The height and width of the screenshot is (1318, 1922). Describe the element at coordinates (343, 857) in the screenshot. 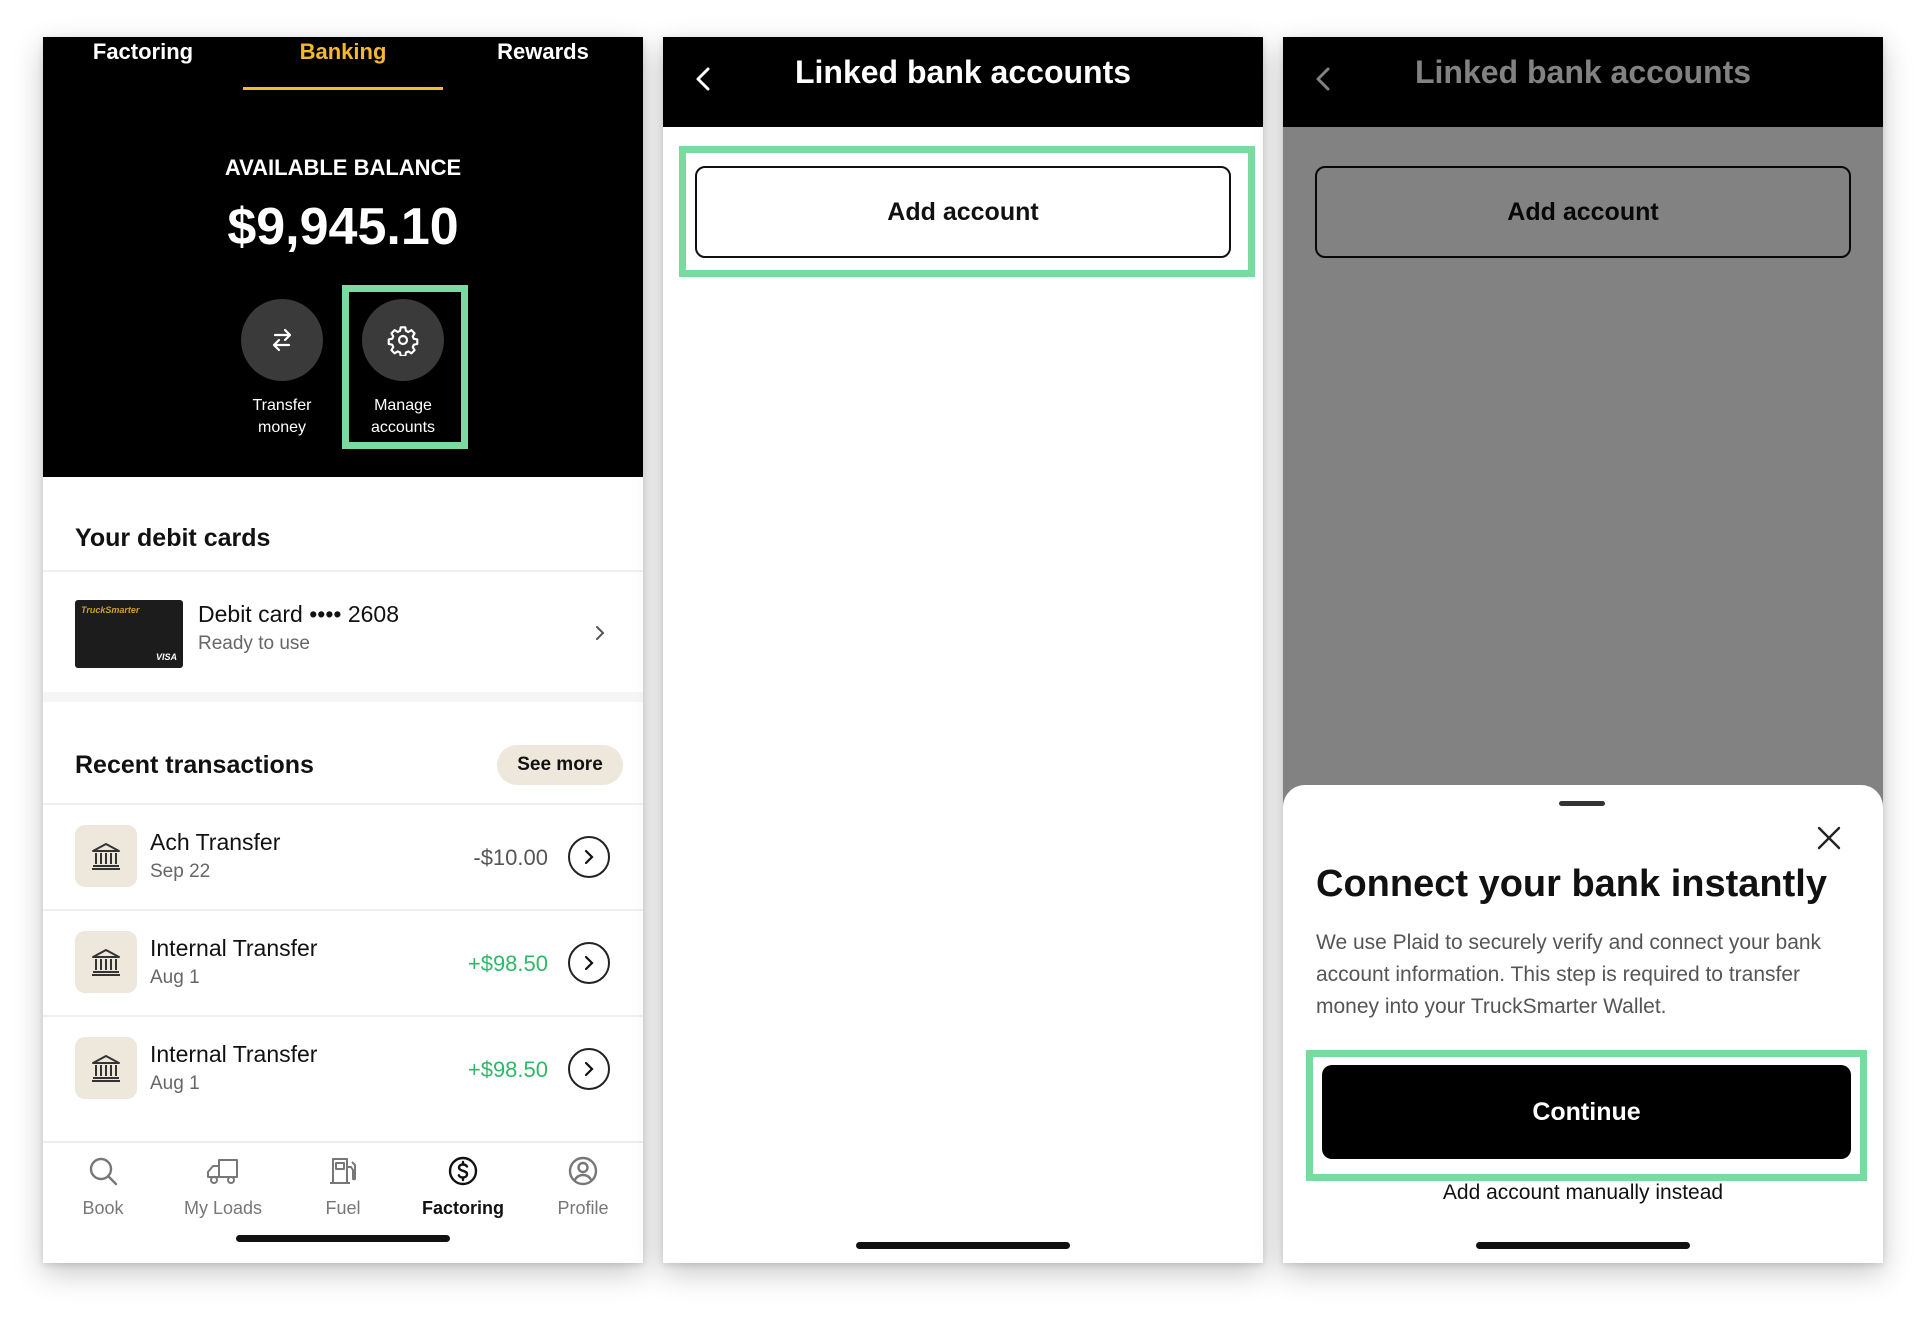

I see `transaction-row: Ach Transfer Sep 22 -$10.00` at that location.